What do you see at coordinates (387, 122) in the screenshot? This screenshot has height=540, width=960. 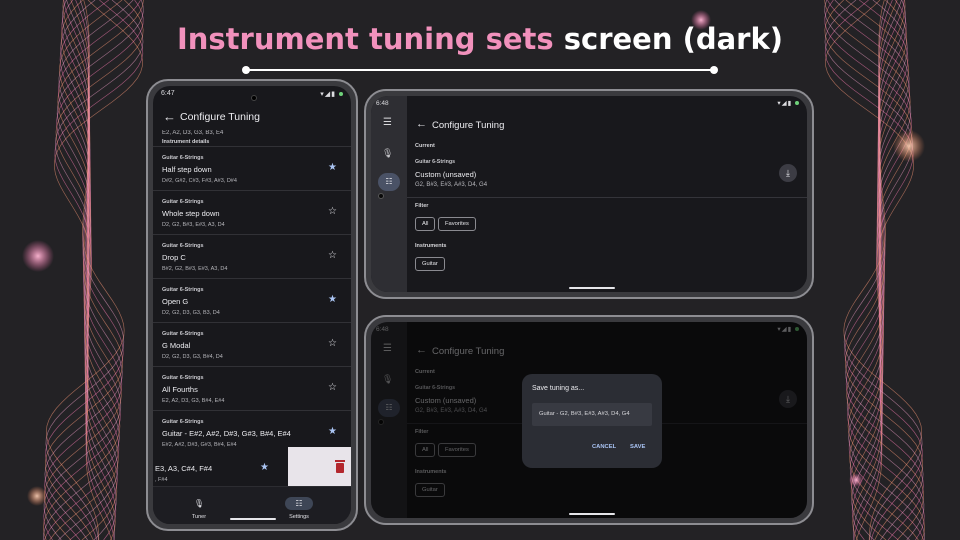 I see `menu-icon: ☰` at bounding box center [387, 122].